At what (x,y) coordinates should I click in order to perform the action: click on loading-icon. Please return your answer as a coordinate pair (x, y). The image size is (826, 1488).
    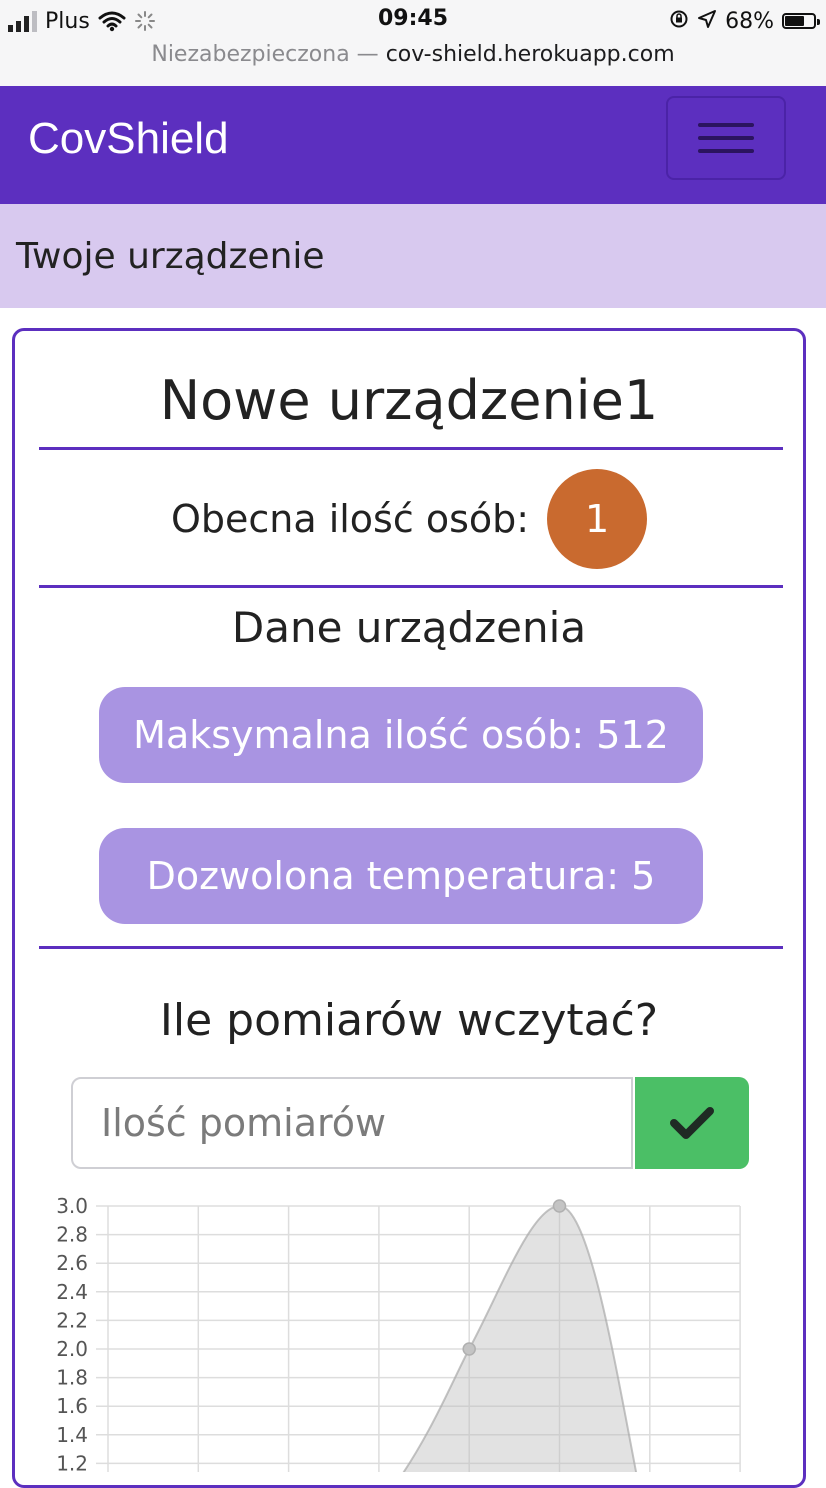
    Looking at the image, I should click on (145, 21).